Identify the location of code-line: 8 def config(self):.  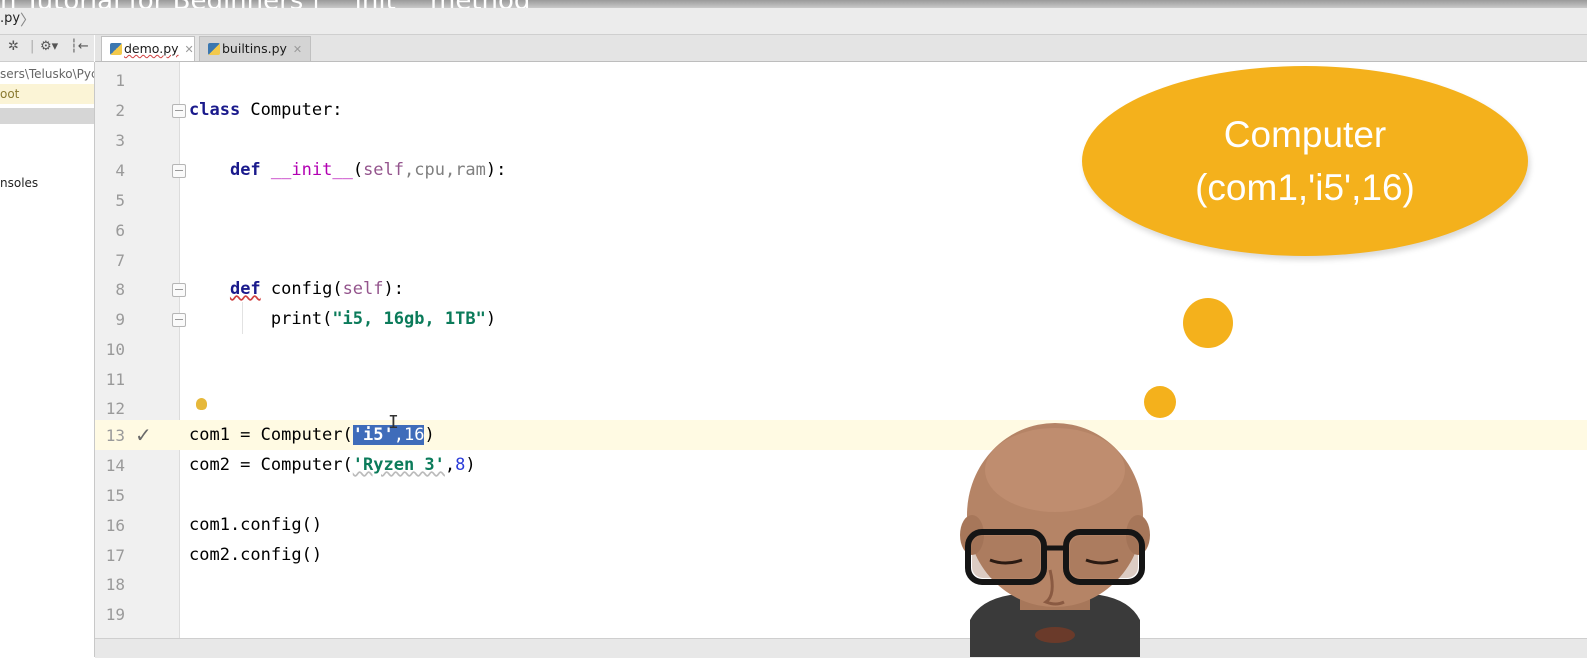
(841, 289).